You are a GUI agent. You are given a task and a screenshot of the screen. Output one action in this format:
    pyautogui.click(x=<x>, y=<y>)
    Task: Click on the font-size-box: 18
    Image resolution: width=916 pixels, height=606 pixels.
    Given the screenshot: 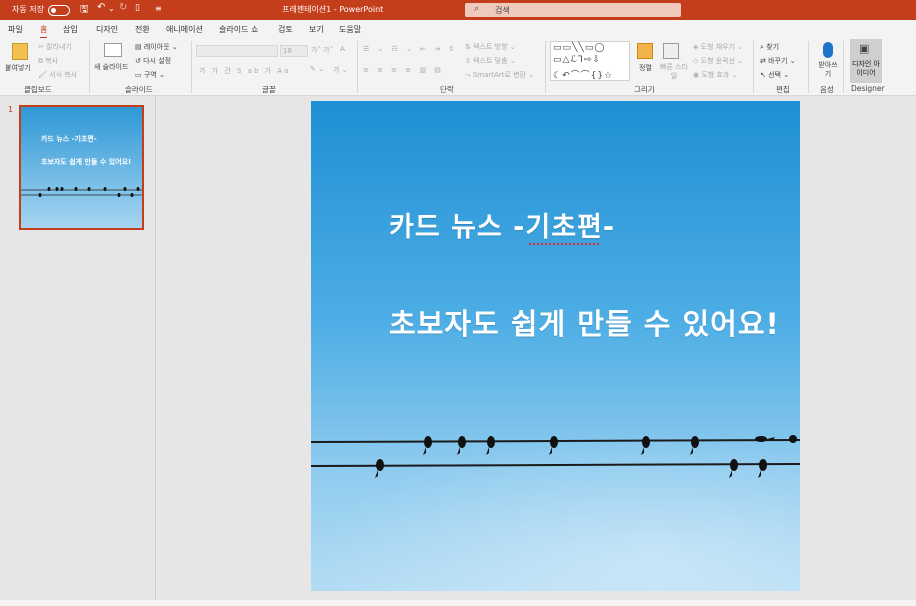 What is the action you would take?
    pyautogui.click(x=294, y=51)
    